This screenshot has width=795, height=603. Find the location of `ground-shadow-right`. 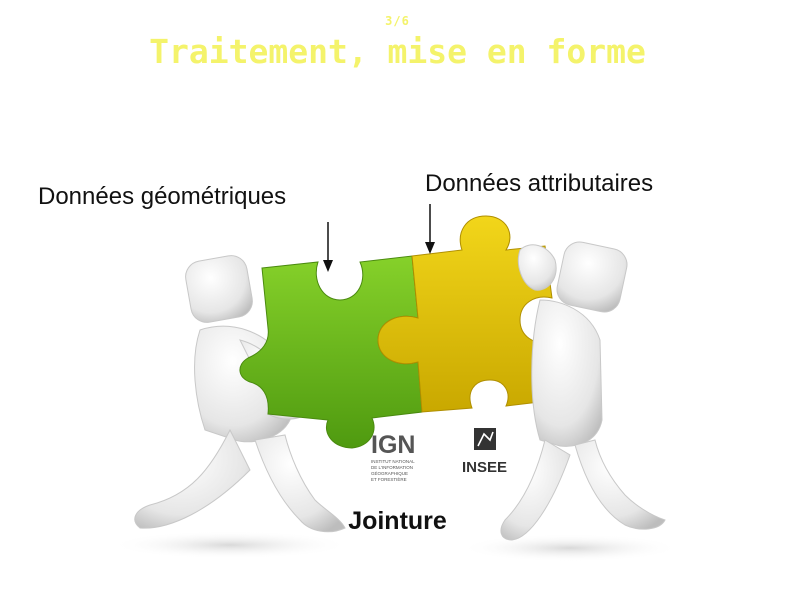

ground-shadow-right is located at coordinates (570, 548).